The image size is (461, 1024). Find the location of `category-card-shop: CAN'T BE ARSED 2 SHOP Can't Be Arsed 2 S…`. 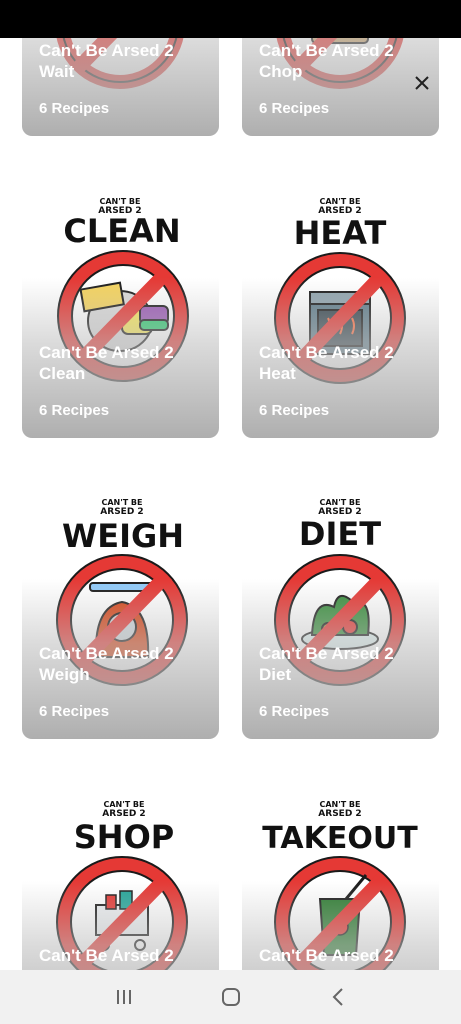

category-card-shop: CAN'T BE ARSED 2 SHOP Can't Be Arsed 2 S… is located at coordinates (120, 864).